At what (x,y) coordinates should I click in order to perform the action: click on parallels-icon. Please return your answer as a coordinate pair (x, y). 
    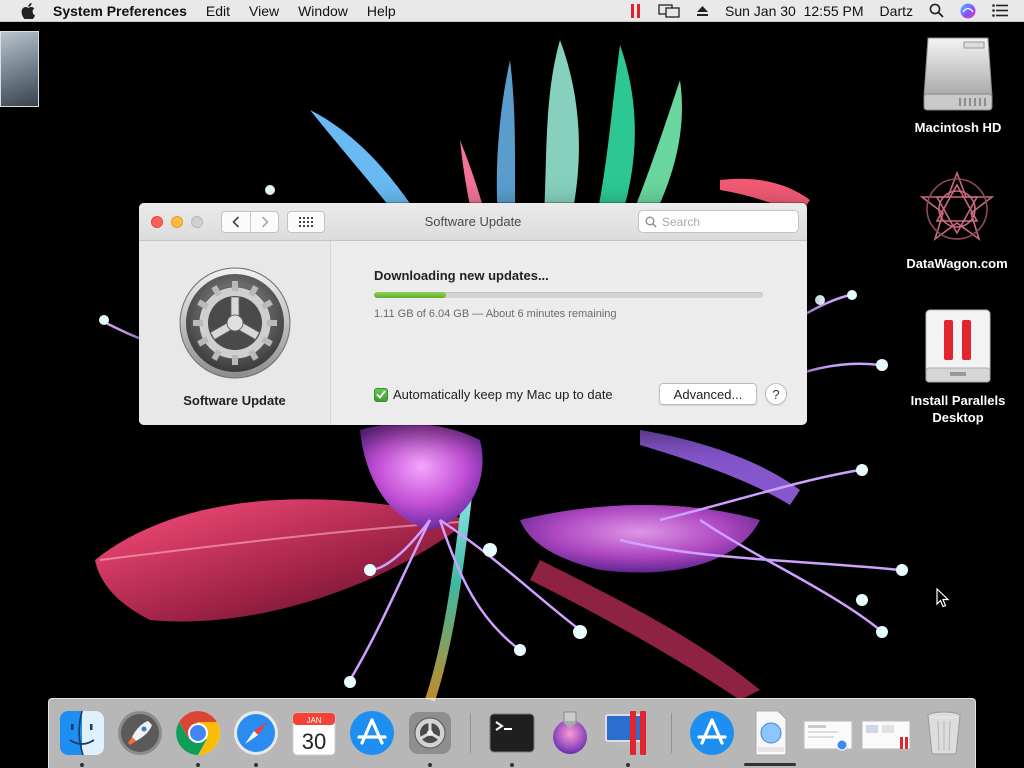
    Looking at the image, I should click on (625, 733).